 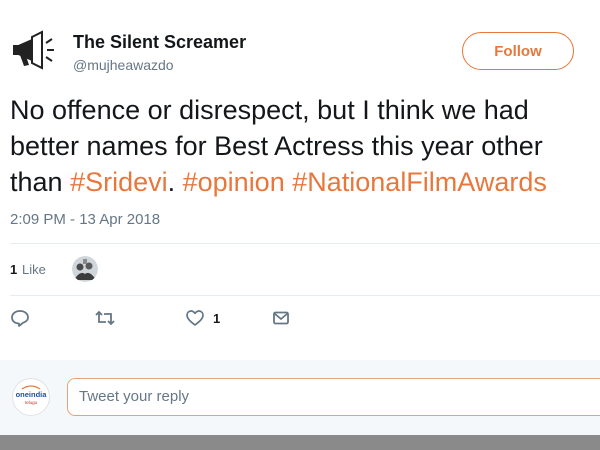 What do you see at coordinates (333, 397) in the screenshot?
I see `reply-input: Tweet your reply` at bounding box center [333, 397].